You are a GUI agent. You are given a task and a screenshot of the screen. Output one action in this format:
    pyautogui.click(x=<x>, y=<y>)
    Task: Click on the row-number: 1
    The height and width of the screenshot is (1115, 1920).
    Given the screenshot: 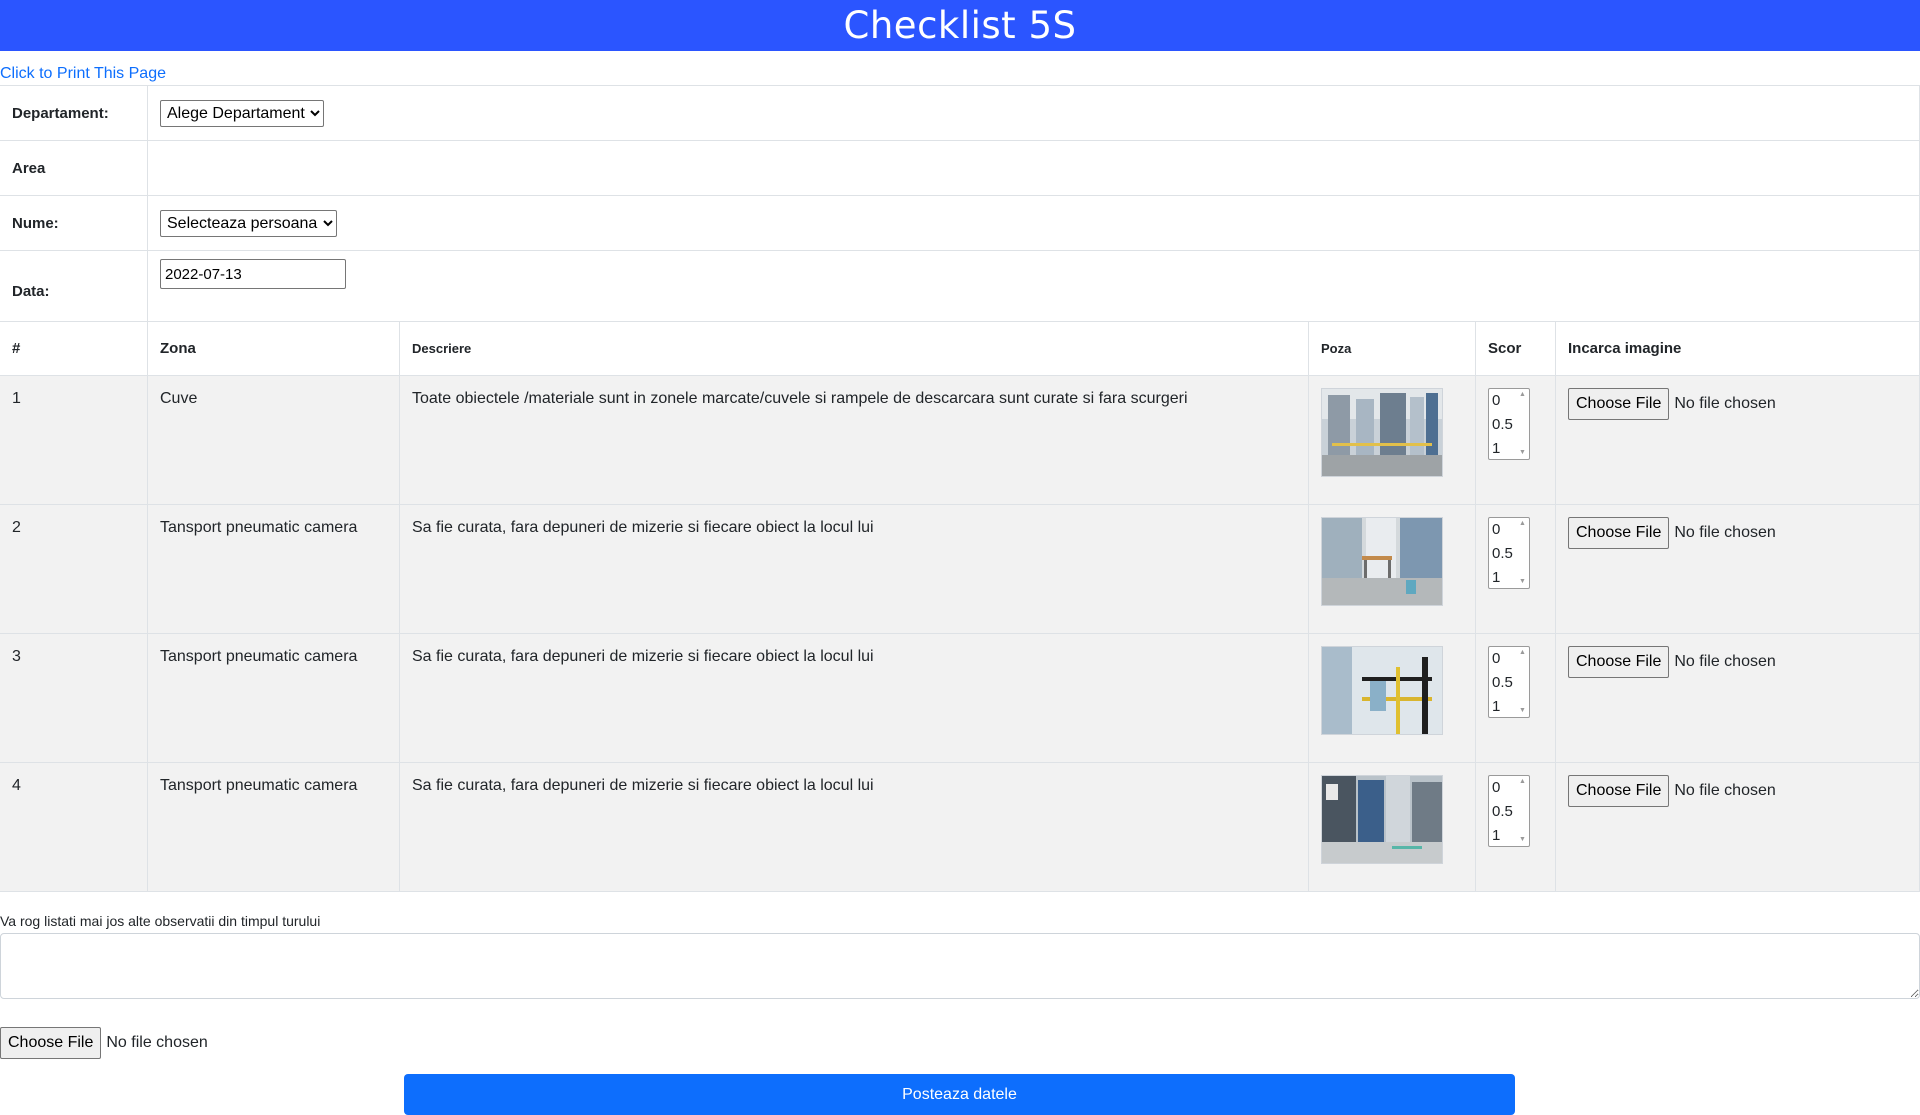 What is the action you would take?
    pyautogui.click(x=74, y=440)
    